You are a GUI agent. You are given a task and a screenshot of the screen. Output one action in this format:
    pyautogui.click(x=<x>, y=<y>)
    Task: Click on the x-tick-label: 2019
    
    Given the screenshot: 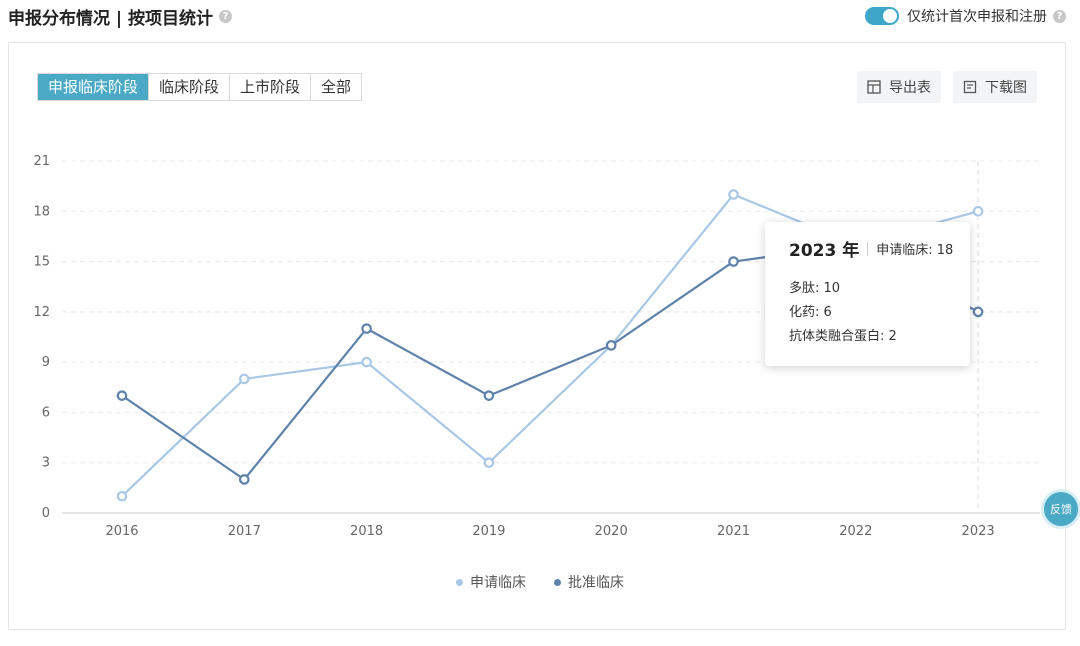 What is the action you would take?
    pyautogui.click(x=488, y=531)
    